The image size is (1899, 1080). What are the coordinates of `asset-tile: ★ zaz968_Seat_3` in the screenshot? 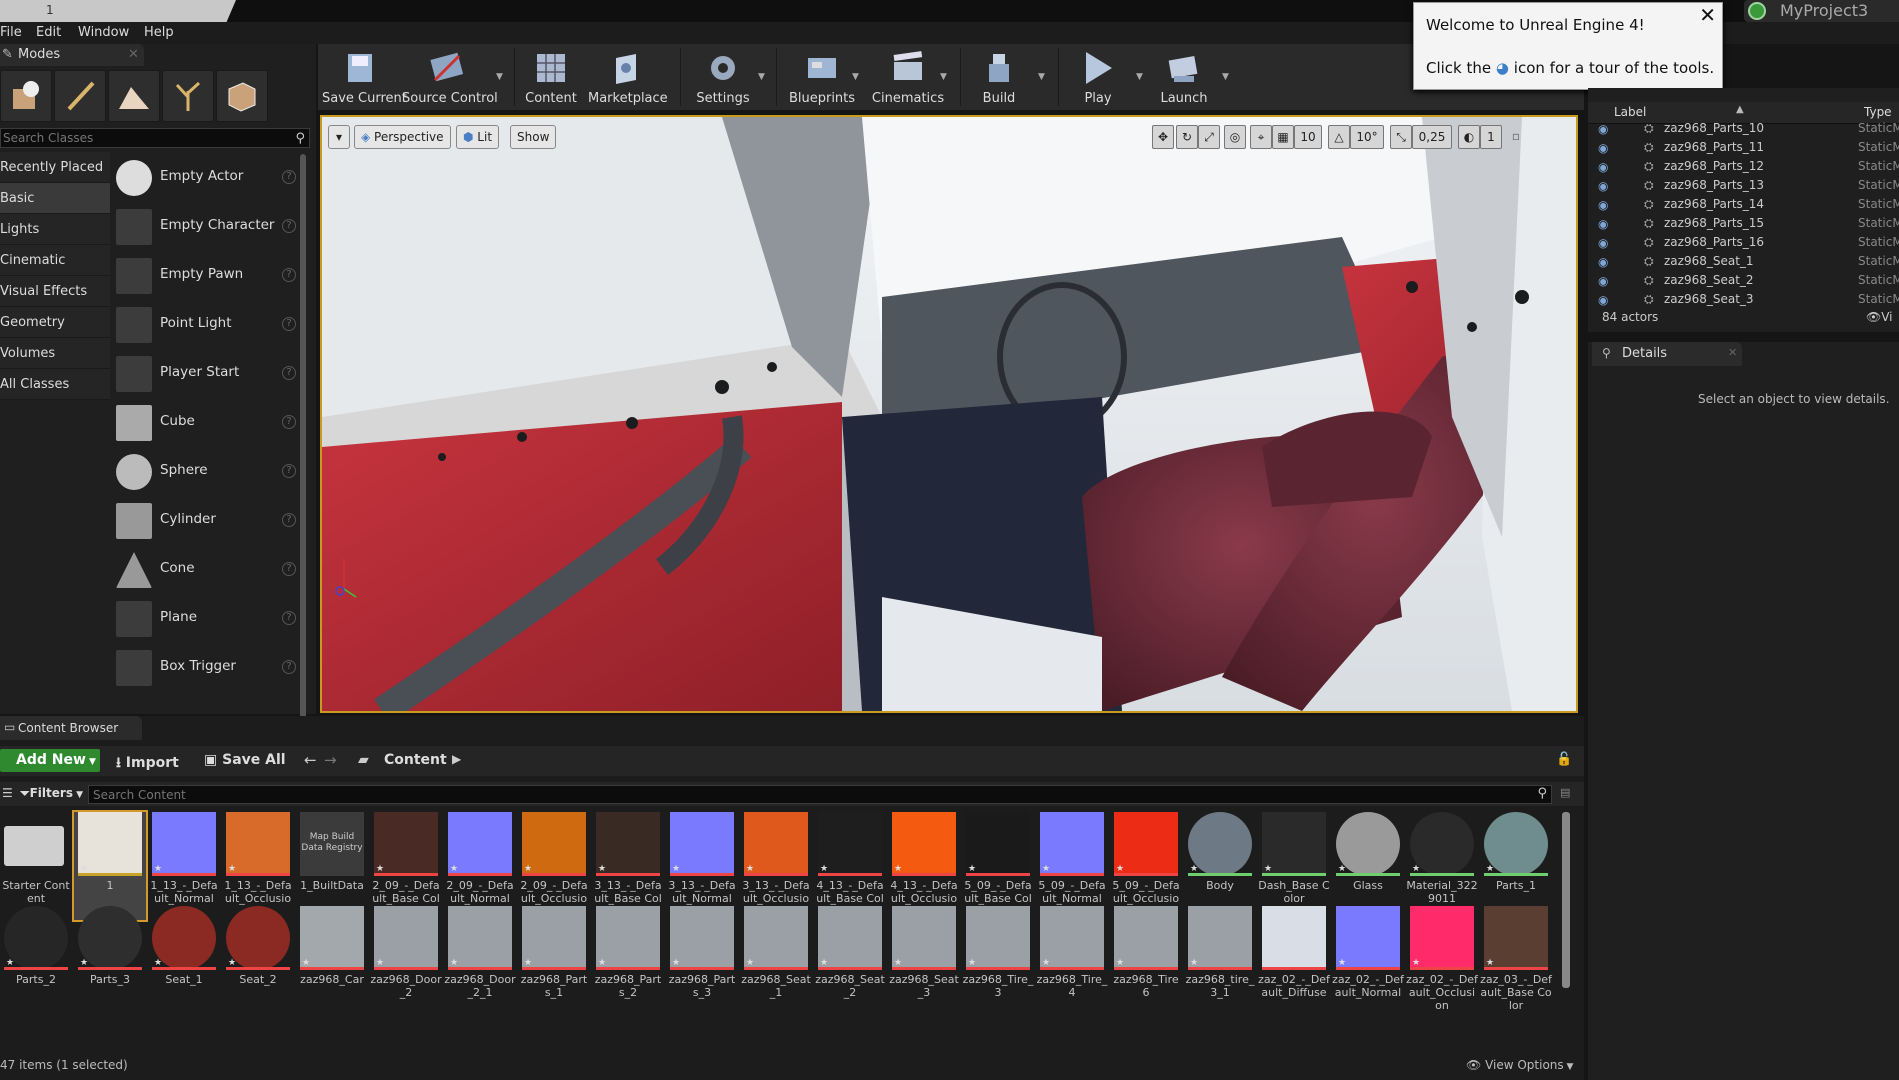 It's located at (924, 960).